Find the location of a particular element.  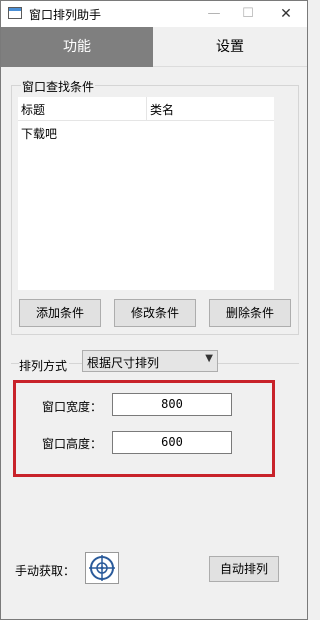

maximize-icon: ☐ is located at coordinates (248, 14).